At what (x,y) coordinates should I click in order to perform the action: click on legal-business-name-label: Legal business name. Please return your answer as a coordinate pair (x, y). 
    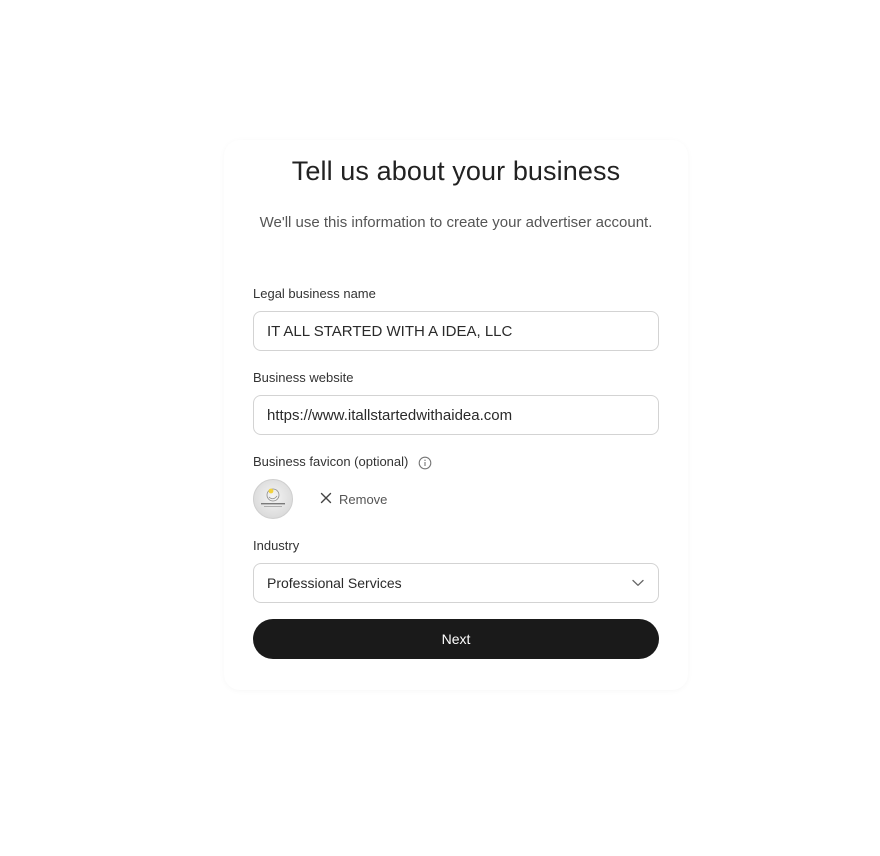
    Looking at the image, I should click on (314, 293).